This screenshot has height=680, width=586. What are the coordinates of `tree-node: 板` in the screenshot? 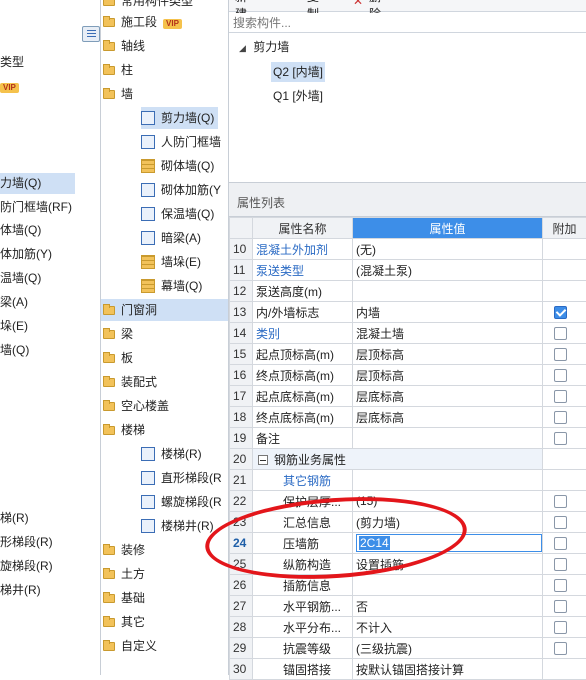 It's located at (118, 358).